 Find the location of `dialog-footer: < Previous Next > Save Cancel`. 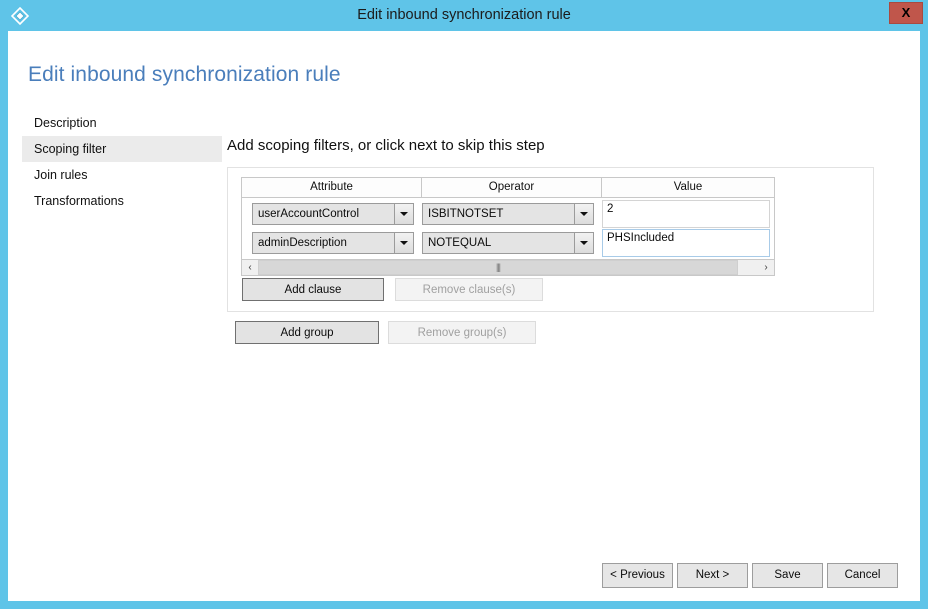

dialog-footer: < Previous Next > Save Cancel is located at coordinates (464, 582).